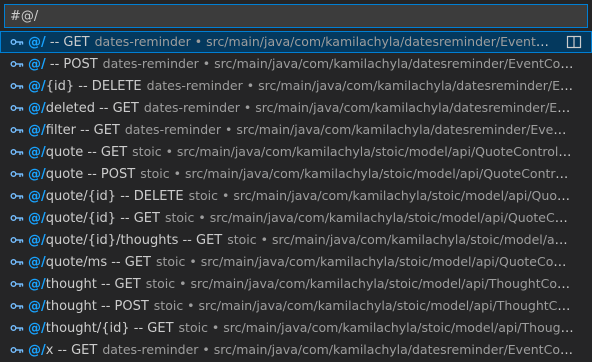 The image size is (592, 362). Describe the element at coordinates (71, 64) in the screenshot. I see `symbol-label: -- POST` at that location.